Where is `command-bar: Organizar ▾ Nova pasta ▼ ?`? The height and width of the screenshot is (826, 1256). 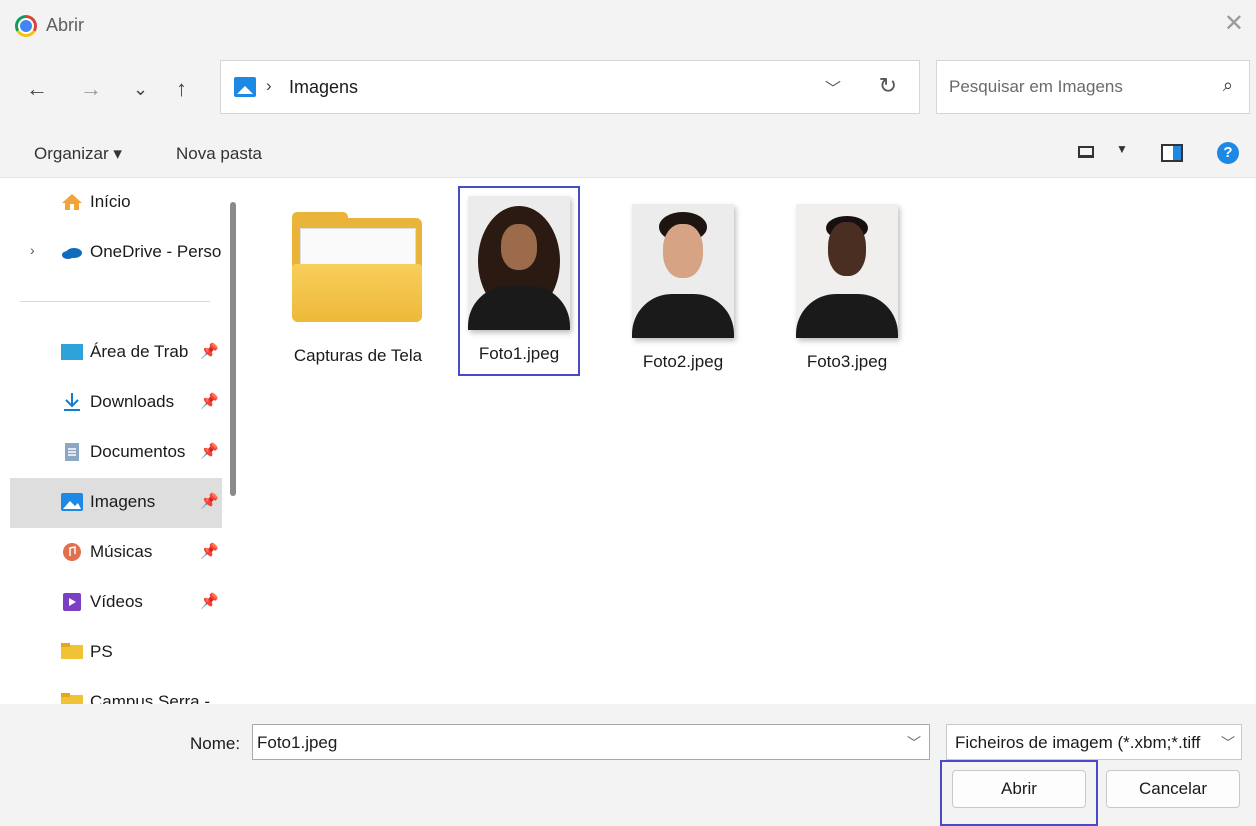
command-bar: Organizar ▾ Nova pasta ▼ ? is located at coordinates (628, 153).